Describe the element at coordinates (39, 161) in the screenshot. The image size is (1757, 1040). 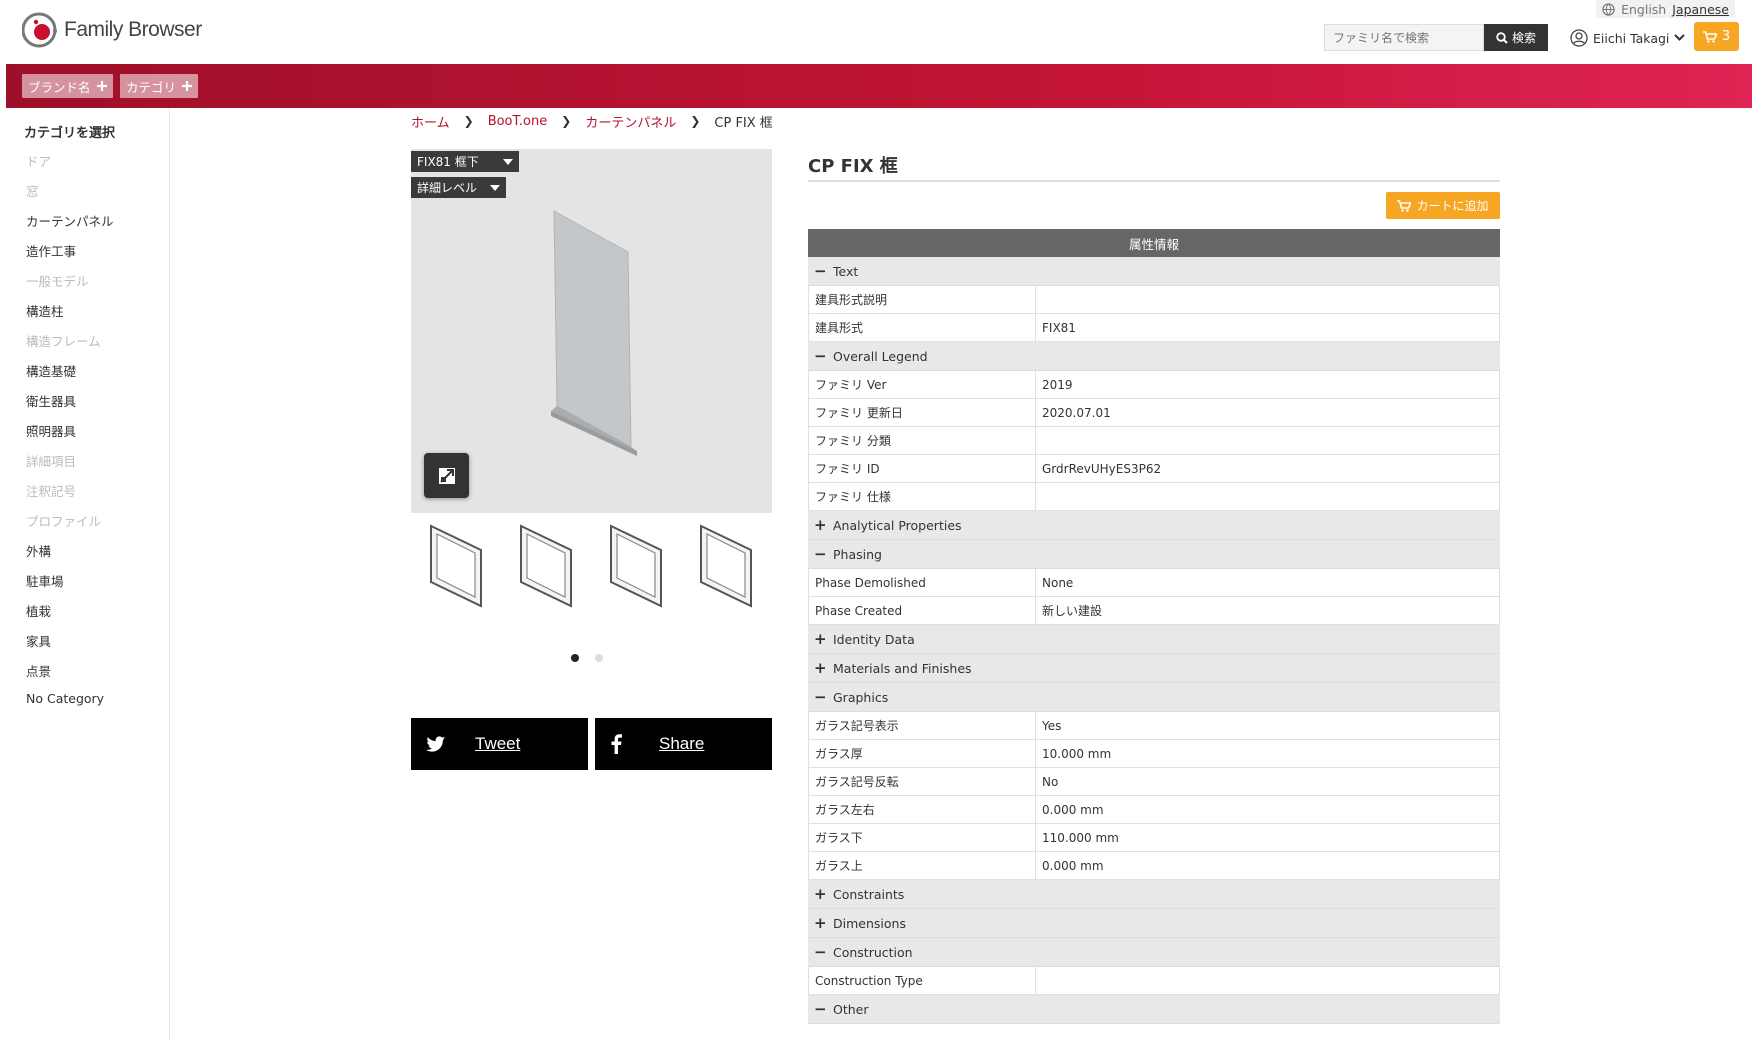
I see `sidebar-item: ドア` at that location.